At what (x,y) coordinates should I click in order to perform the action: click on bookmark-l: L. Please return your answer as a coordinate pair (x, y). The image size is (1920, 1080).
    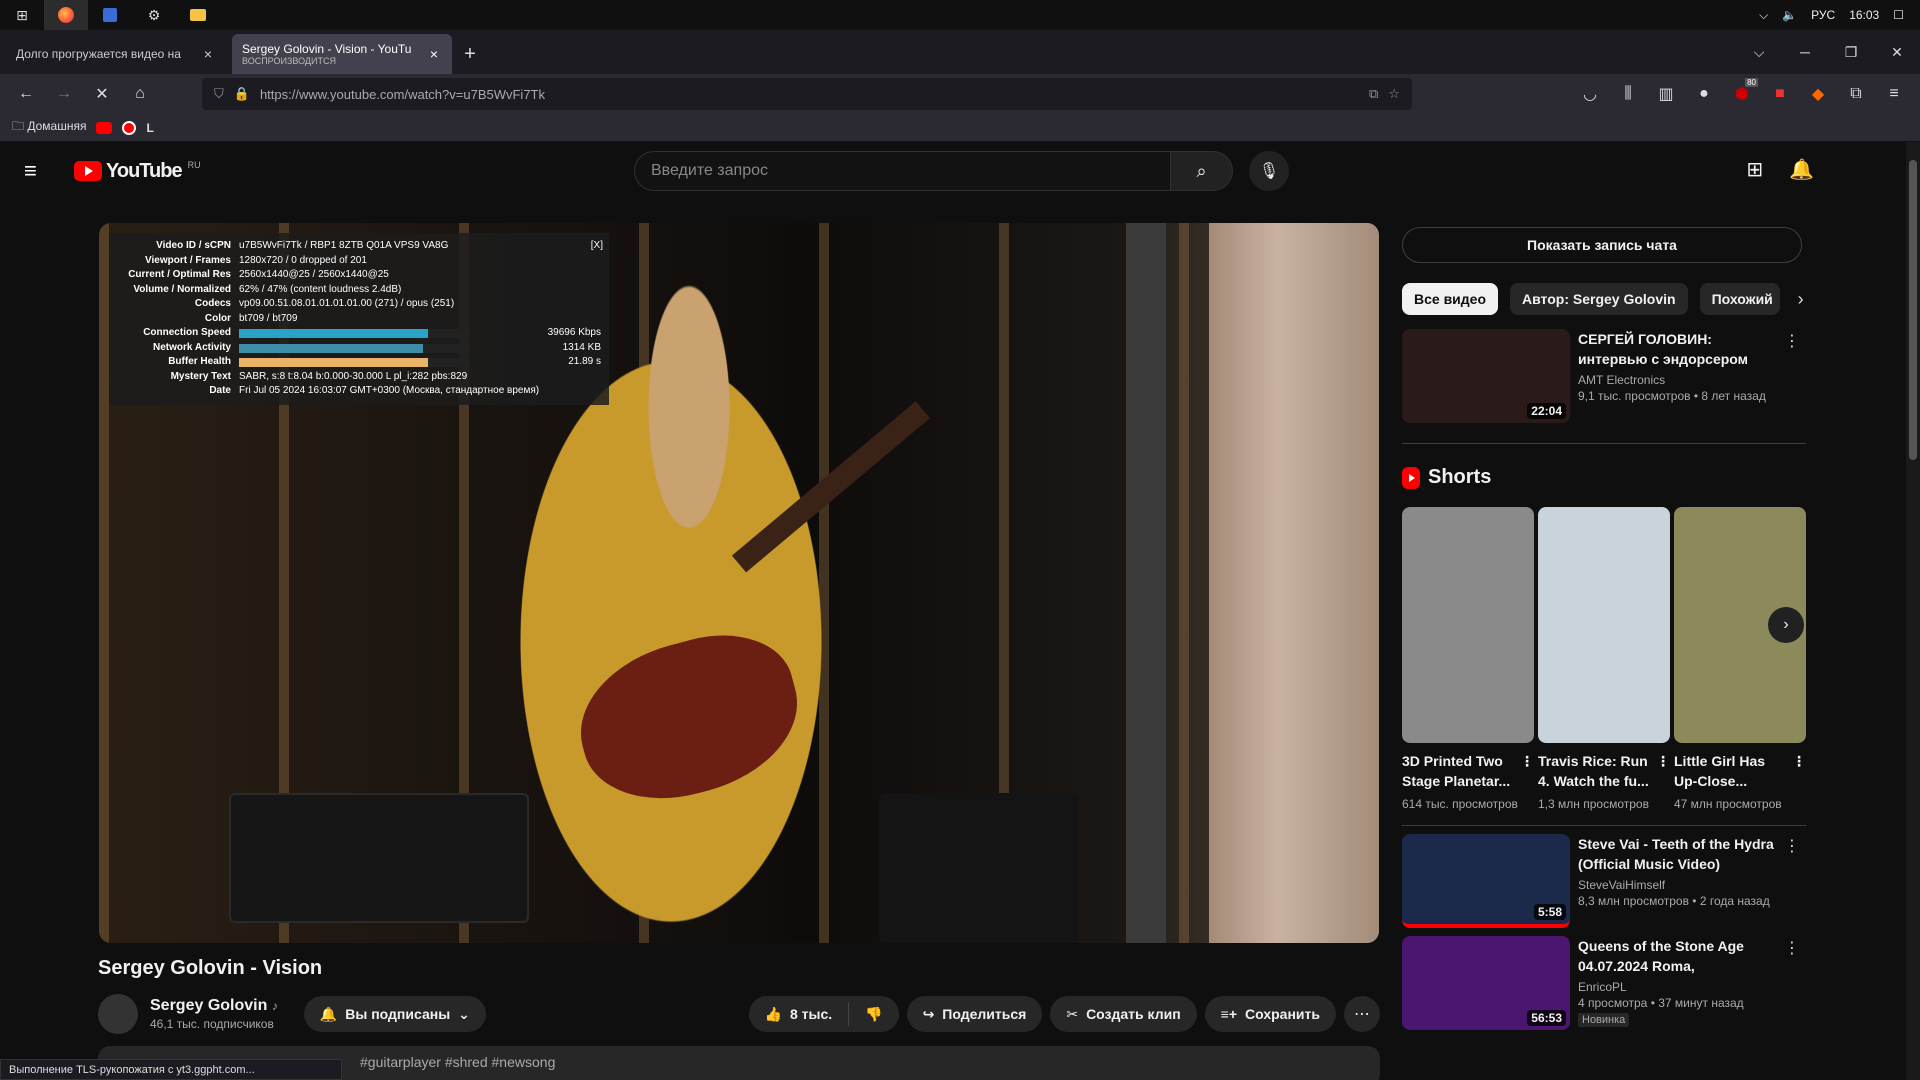
    Looking at the image, I should click on (149, 128).